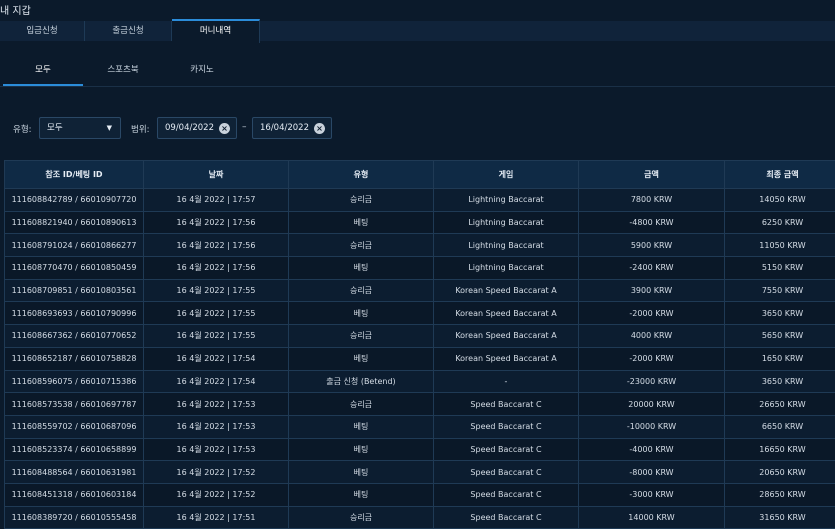  Describe the element at coordinates (651, 222) in the screenshot. I see `cell-amount: -4800 KRW` at that location.